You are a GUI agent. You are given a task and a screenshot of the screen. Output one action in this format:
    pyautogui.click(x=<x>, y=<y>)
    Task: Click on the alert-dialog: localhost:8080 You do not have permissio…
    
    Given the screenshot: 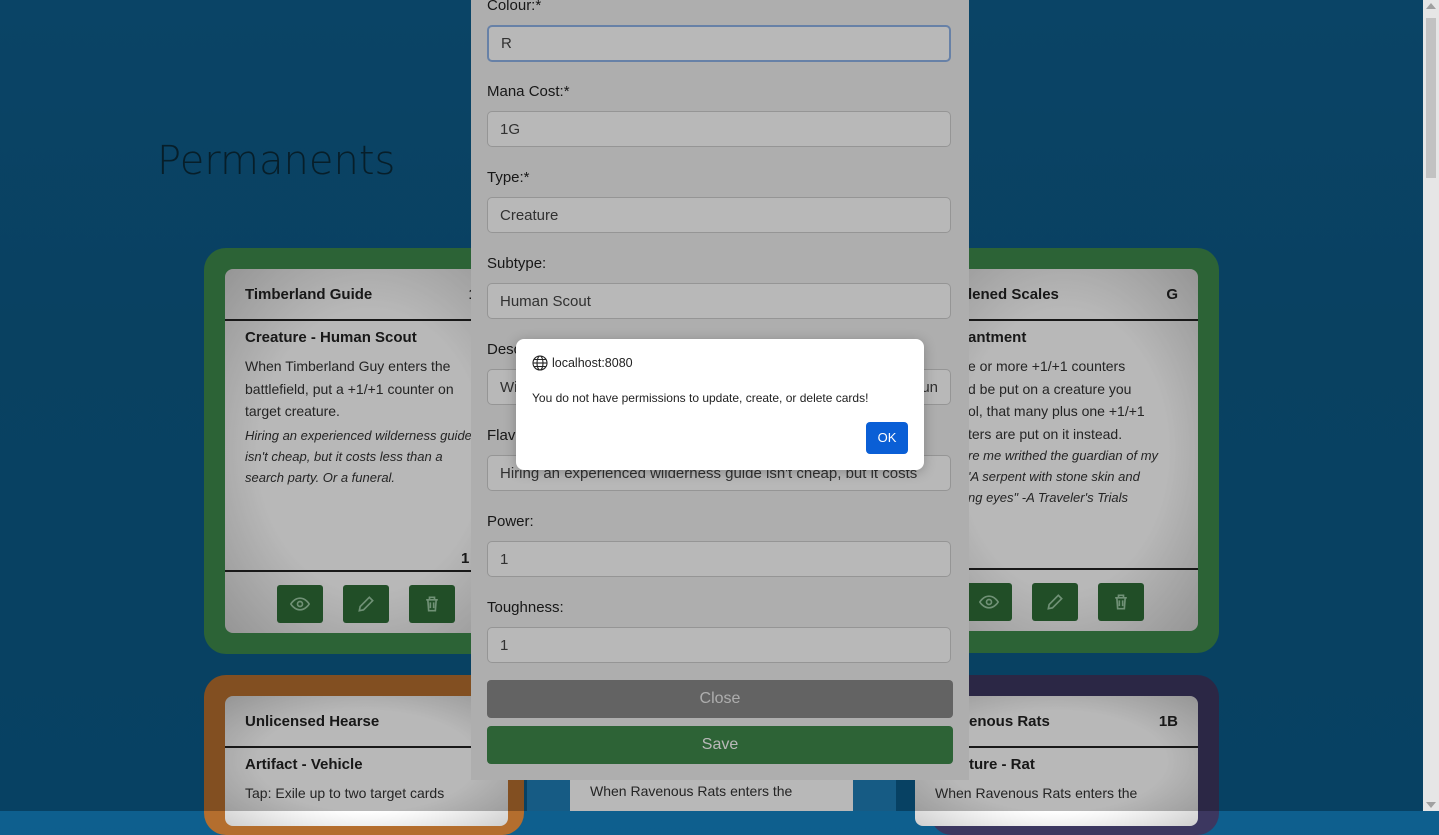 What is the action you would take?
    pyautogui.click(x=720, y=404)
    